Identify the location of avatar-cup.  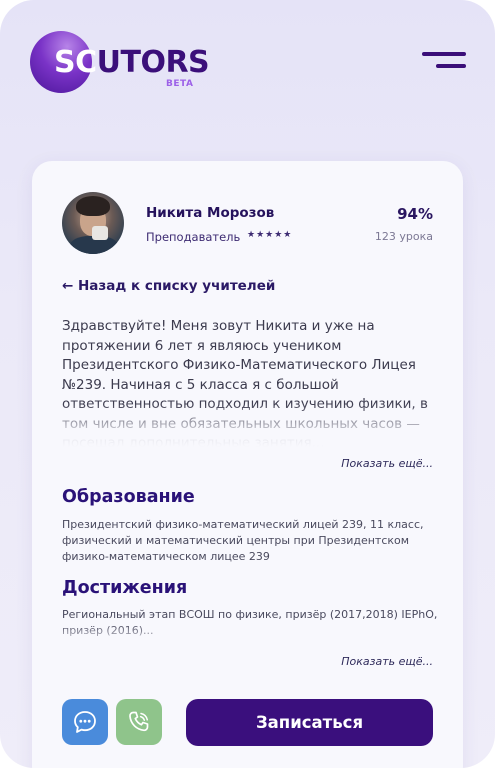
(100, 233).